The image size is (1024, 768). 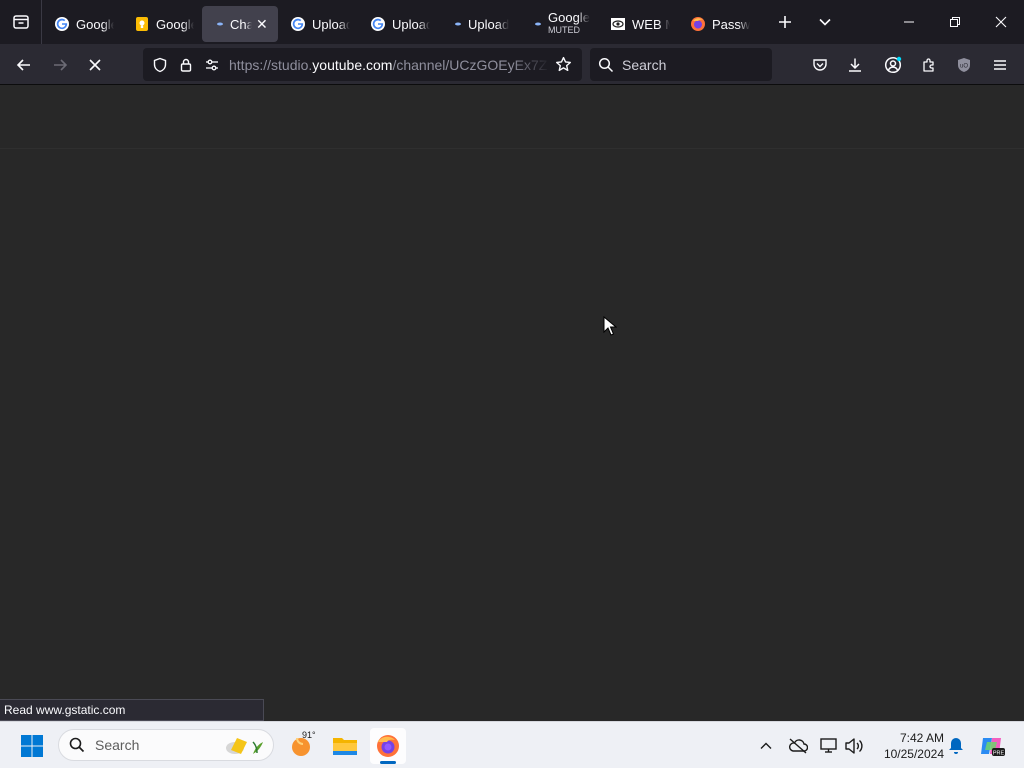 I want to click on tab-channel-content: Channel content ✕, so click(x=240, y=24).